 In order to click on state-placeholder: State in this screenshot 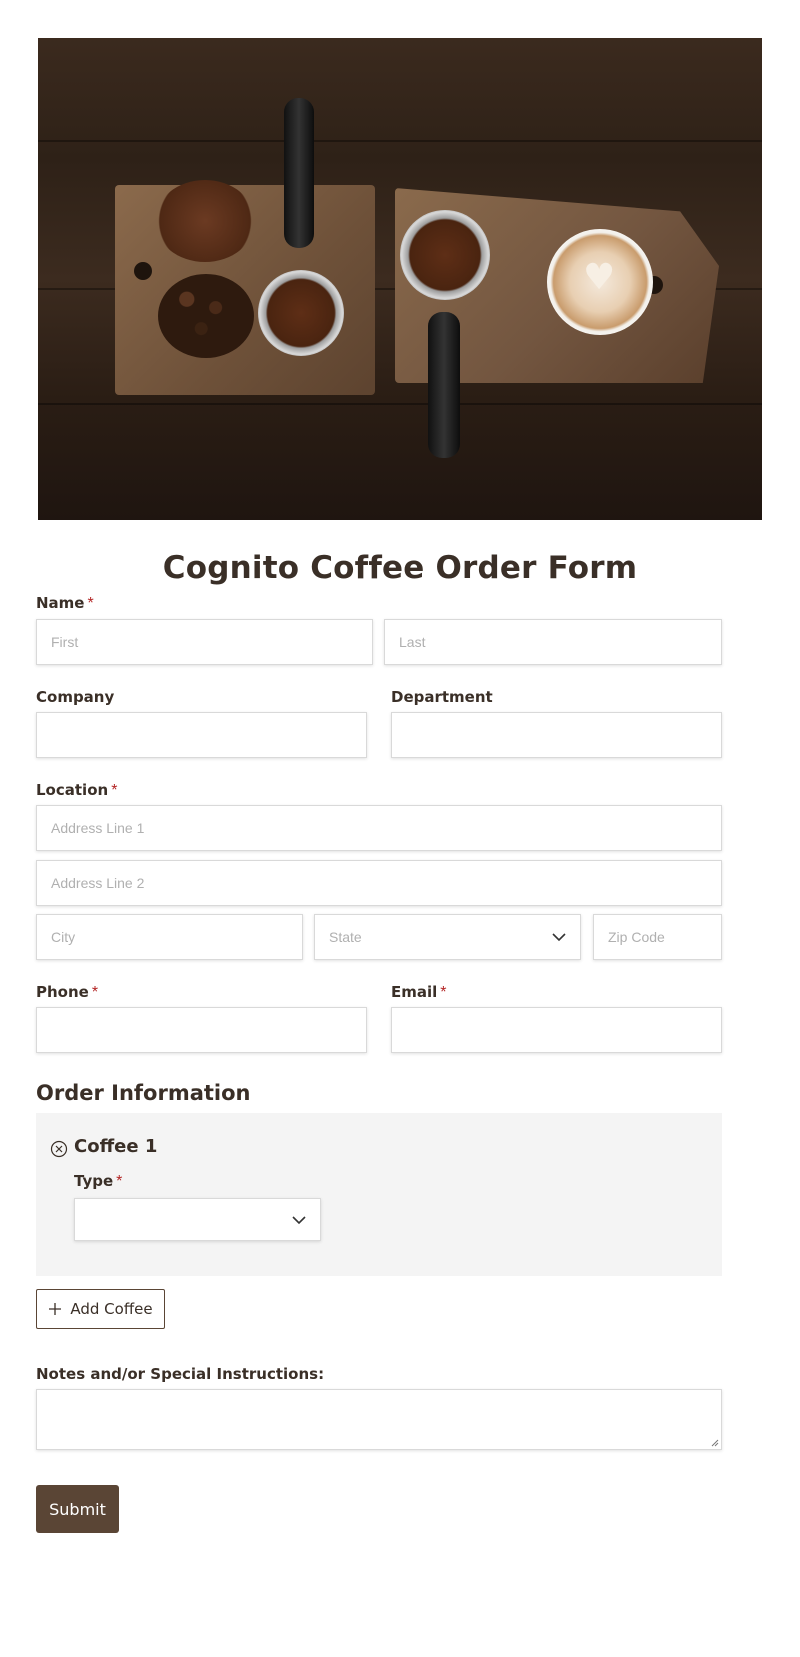, I will do `click(345, 937)`.